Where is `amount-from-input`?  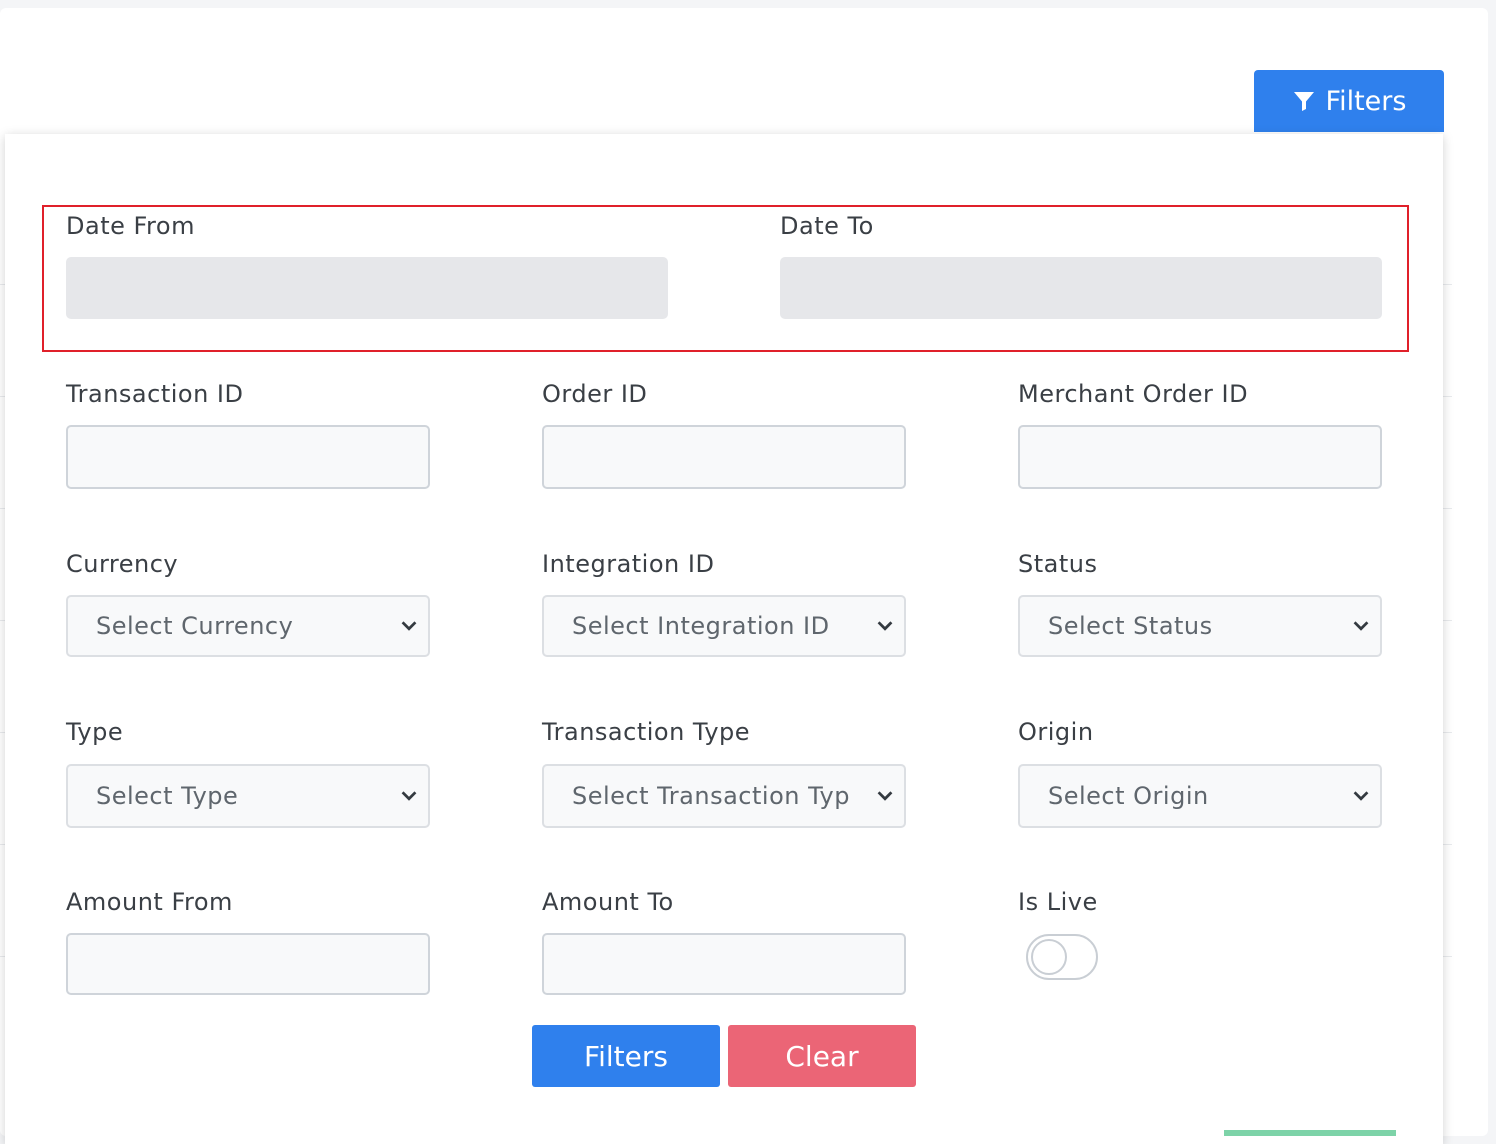
amount-from-input is located at coordinates (248, 964).